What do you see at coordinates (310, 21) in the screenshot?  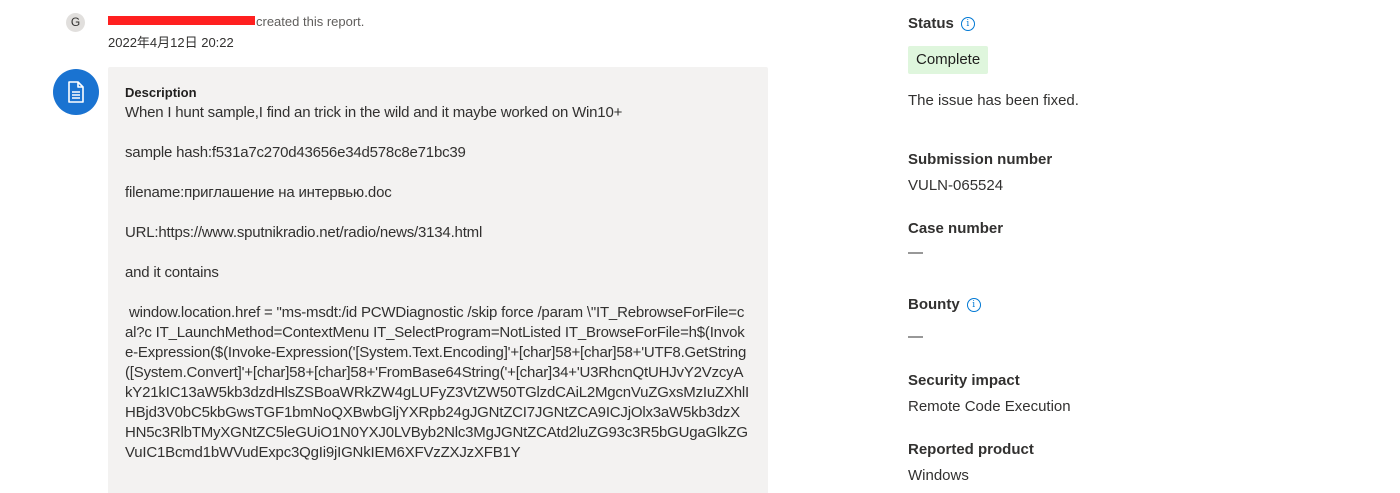 I see `activity-action-text: created this report.` at bounding box center [310, 21].